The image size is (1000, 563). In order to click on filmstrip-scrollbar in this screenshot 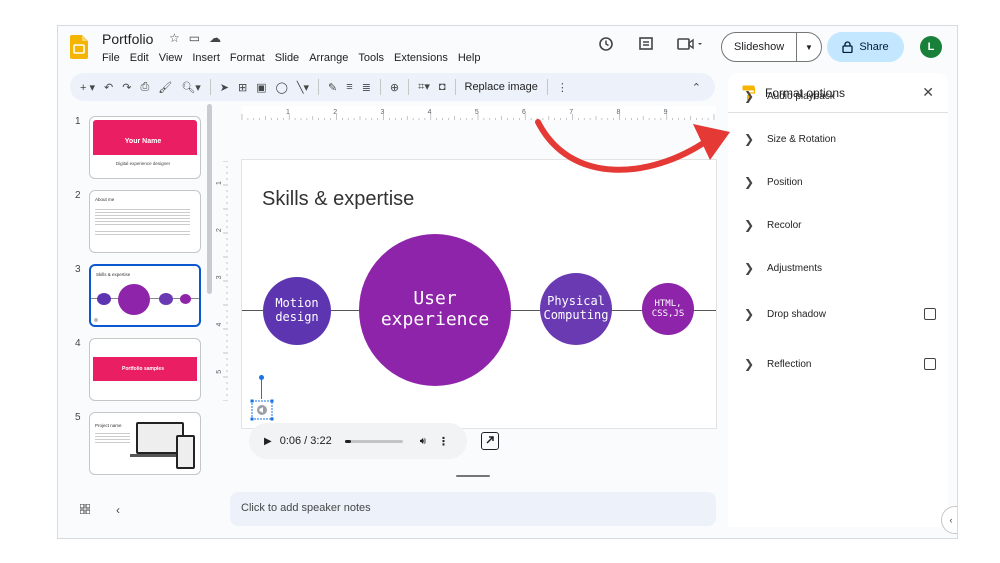, I will do `click(209, 199)`.